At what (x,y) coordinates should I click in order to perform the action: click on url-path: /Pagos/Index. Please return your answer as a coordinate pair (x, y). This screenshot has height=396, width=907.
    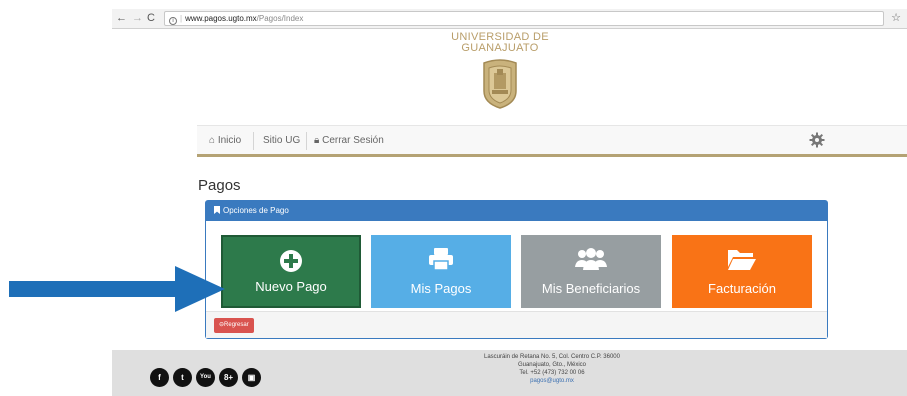
    Looking at the image, I should click on (280, 18).